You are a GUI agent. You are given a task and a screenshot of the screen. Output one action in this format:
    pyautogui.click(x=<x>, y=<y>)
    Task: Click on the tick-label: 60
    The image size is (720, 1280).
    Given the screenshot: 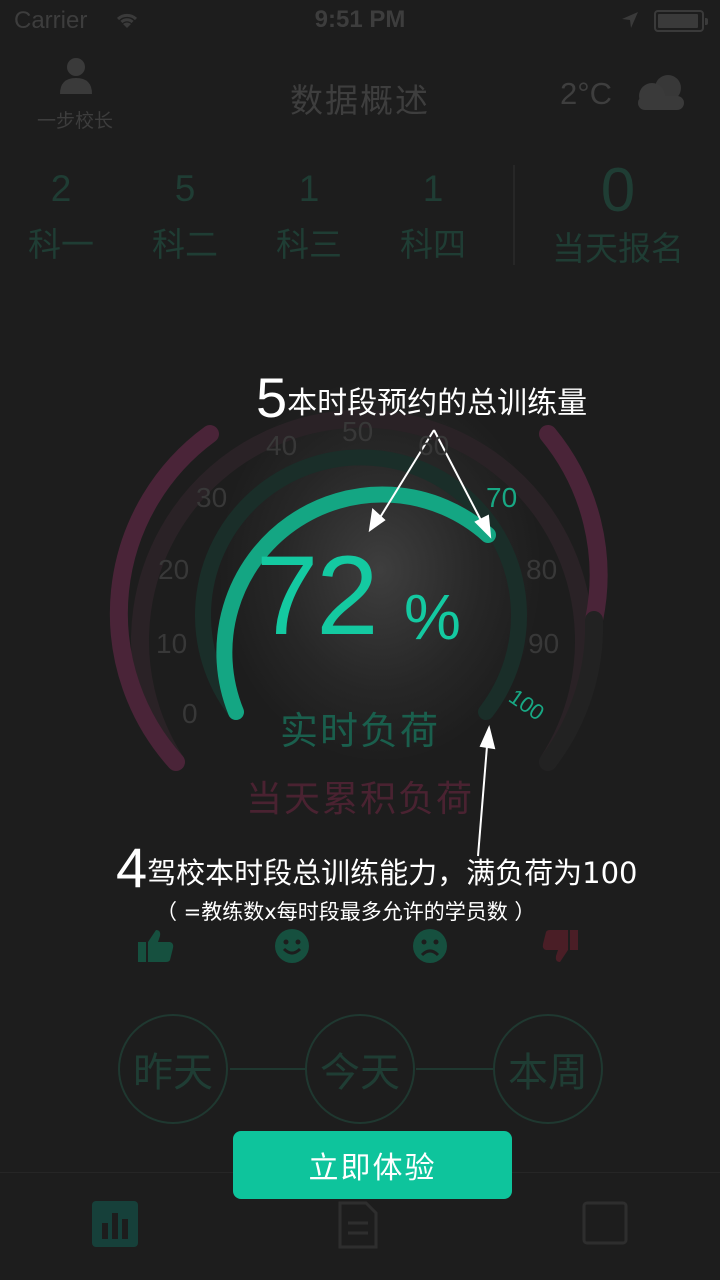 What is the action you would take?
    pyautogui.click(x=434, y=445)
    